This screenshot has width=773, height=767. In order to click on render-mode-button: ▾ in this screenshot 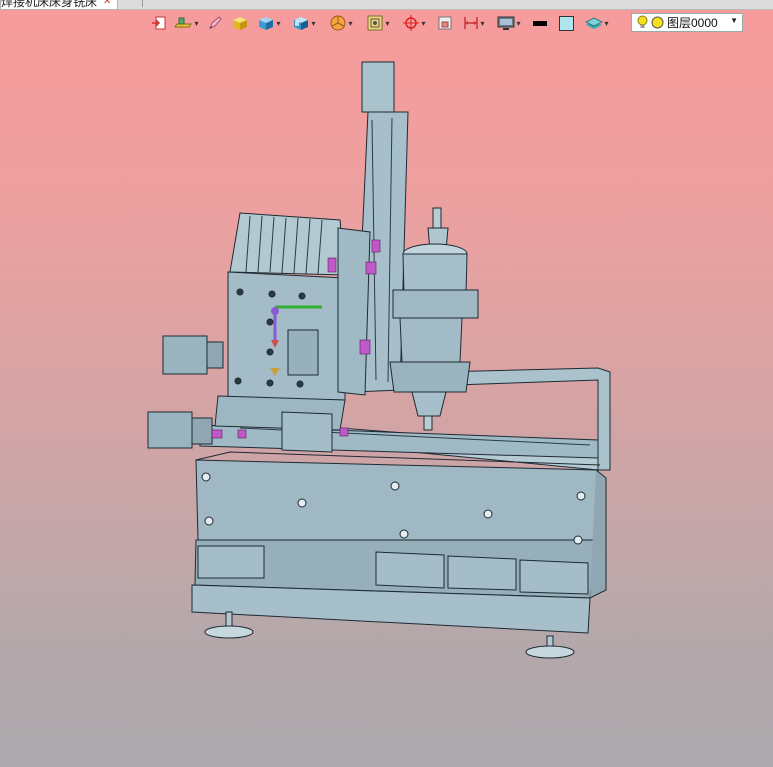, I will do `click(341, 23)`.